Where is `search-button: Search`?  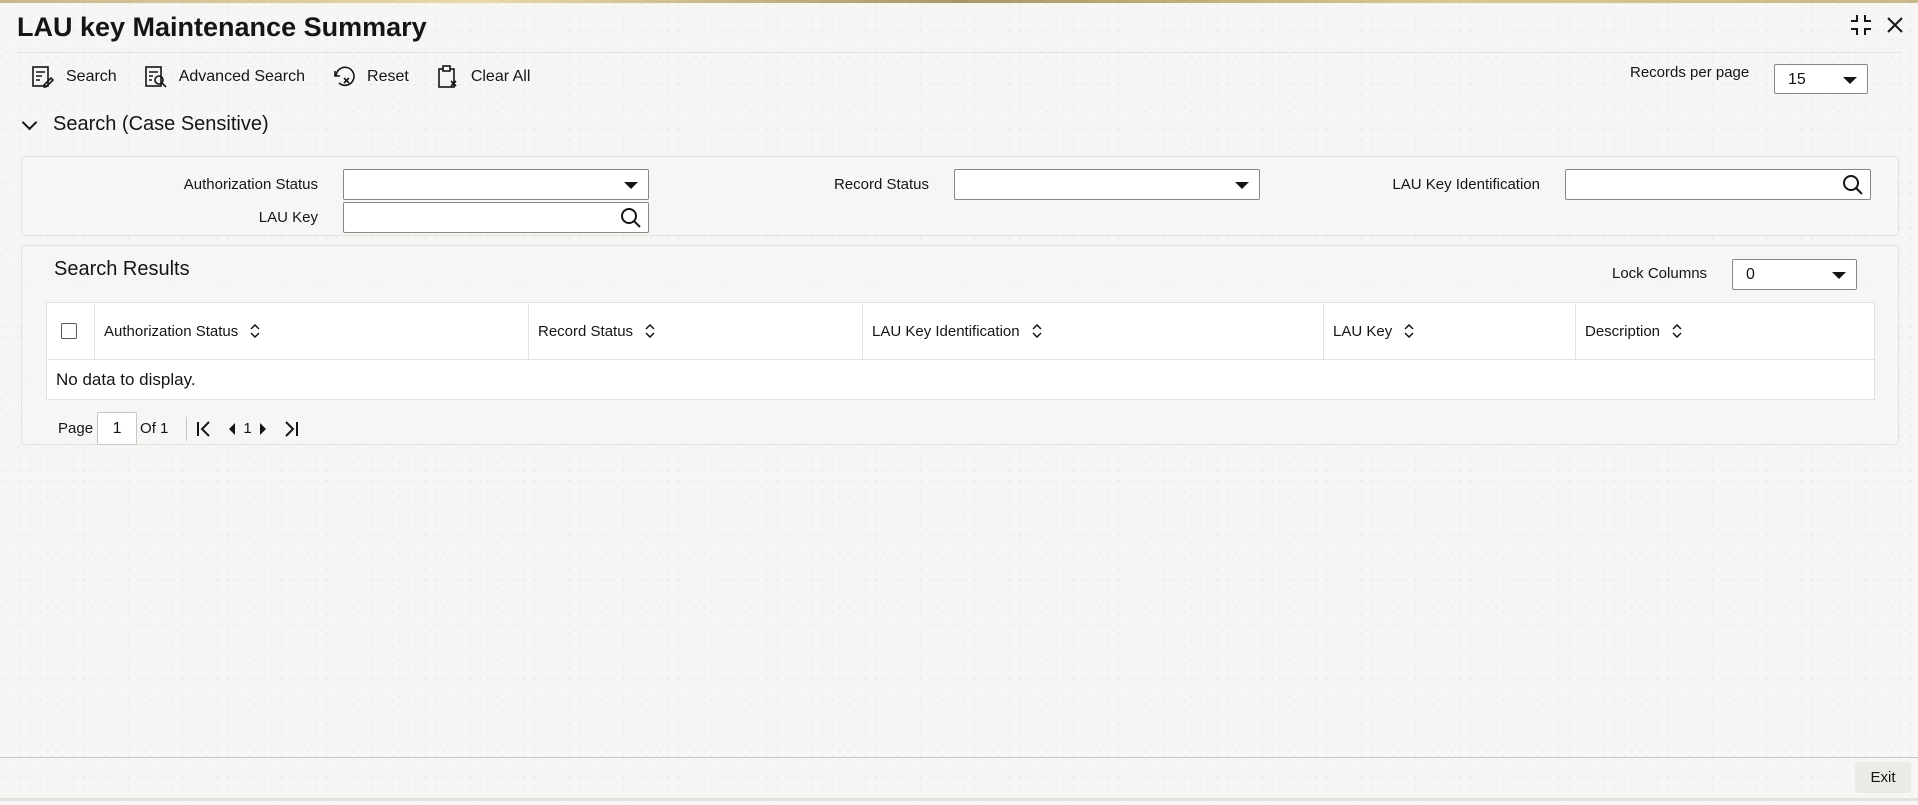
search-button: Search is located at coordinates (73, 77).